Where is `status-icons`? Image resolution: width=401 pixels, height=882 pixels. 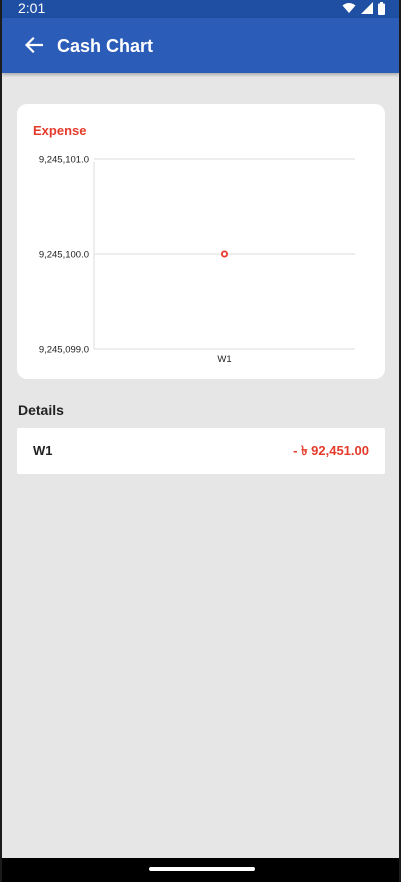
status-icons is located at coordinates (363, 8).